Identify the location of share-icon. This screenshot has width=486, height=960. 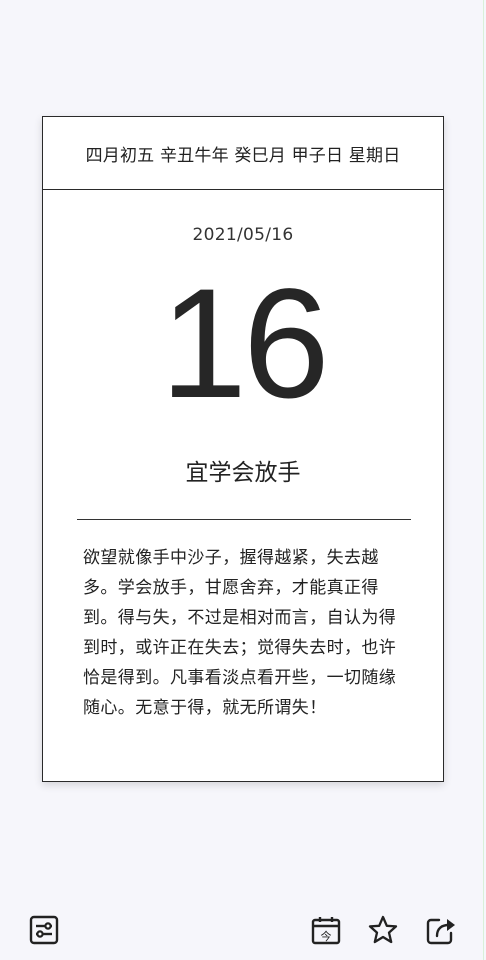
(440, 931).